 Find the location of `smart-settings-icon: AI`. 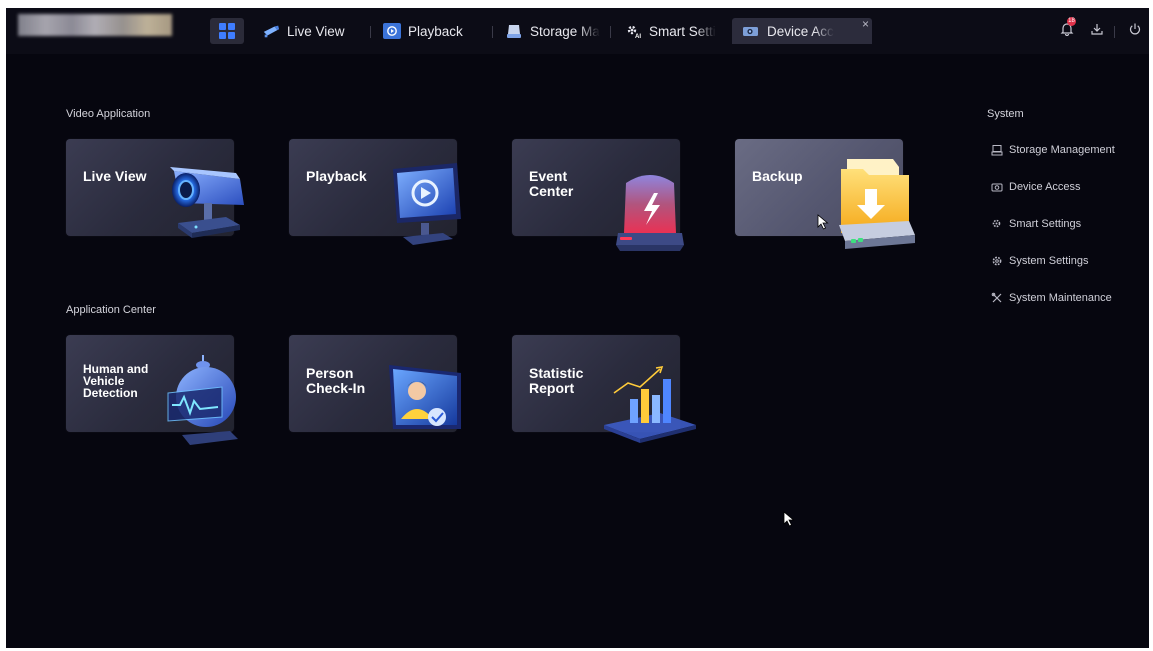

smart-settings-icon: AI is located at coordinates (633, 31).